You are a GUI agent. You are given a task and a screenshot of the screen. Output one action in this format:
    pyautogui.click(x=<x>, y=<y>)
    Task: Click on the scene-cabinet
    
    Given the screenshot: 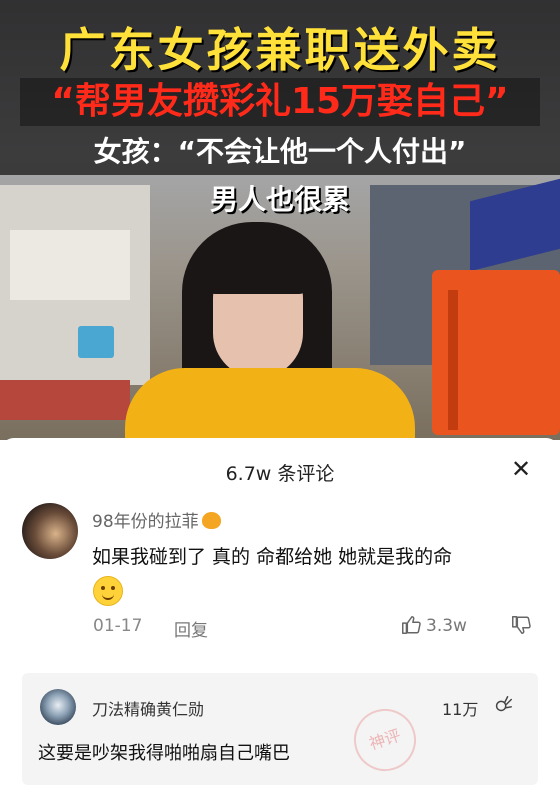 What is the action you would take?
    pyautogui.click(x=70, y=265)
    